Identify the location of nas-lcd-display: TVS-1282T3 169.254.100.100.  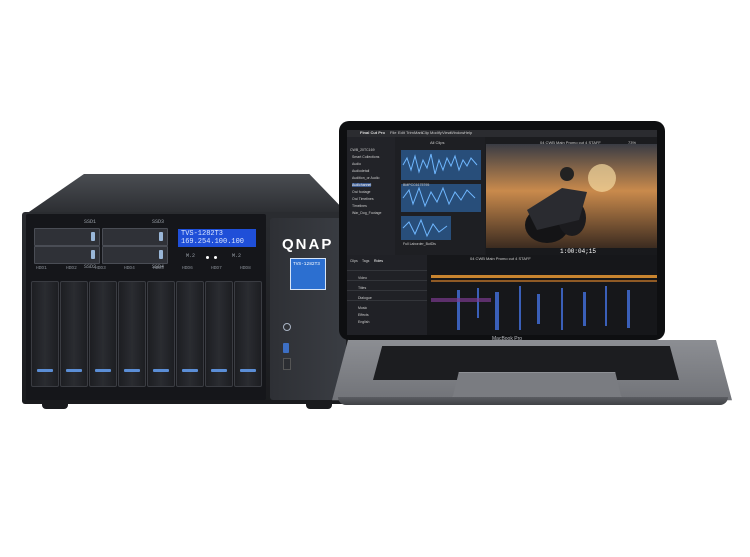
(217, 238).